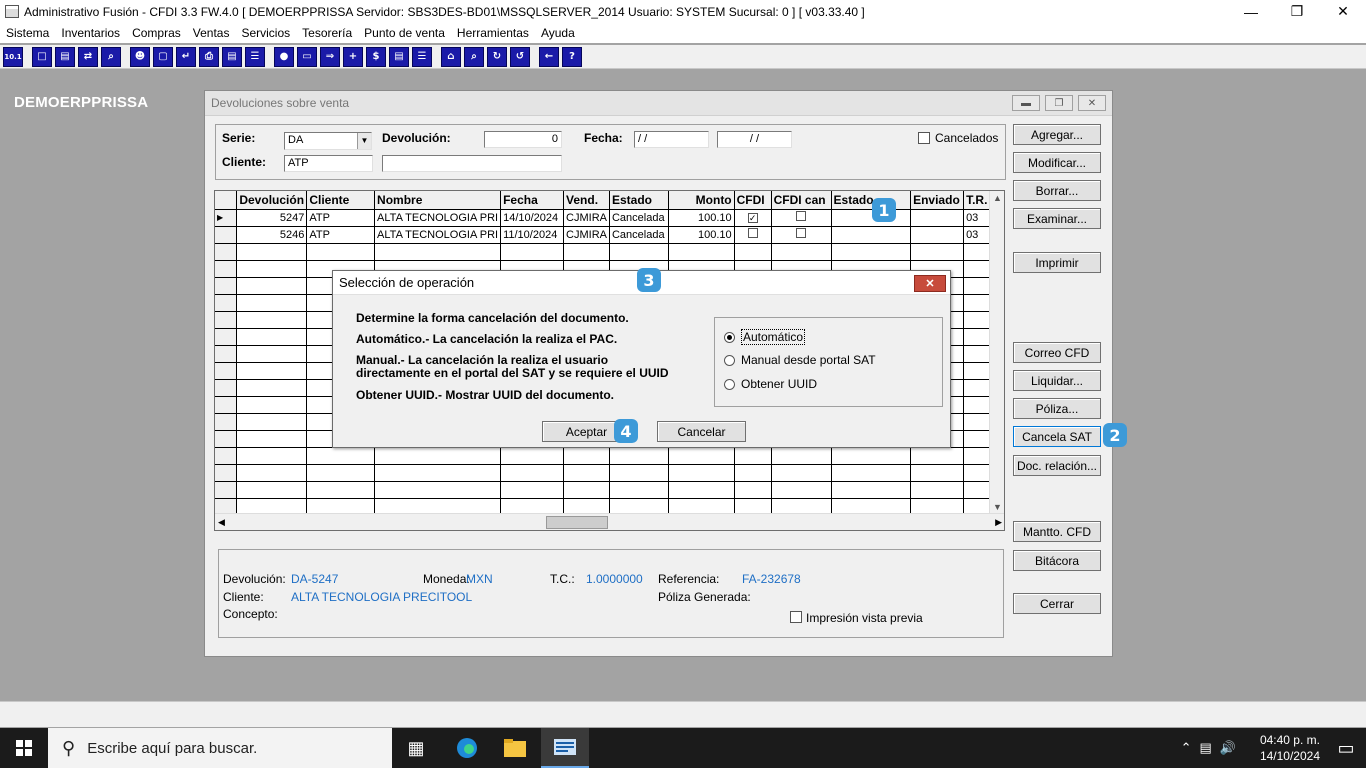  Describe the element at coordinates (997, 507) in the screenshot. I see `scroll-down-icon: ▼` at that location.